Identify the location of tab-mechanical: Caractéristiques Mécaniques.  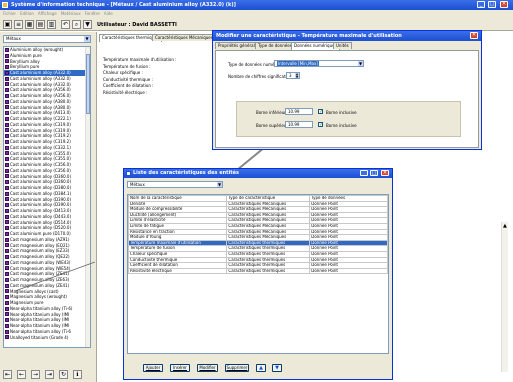
(184, 37).